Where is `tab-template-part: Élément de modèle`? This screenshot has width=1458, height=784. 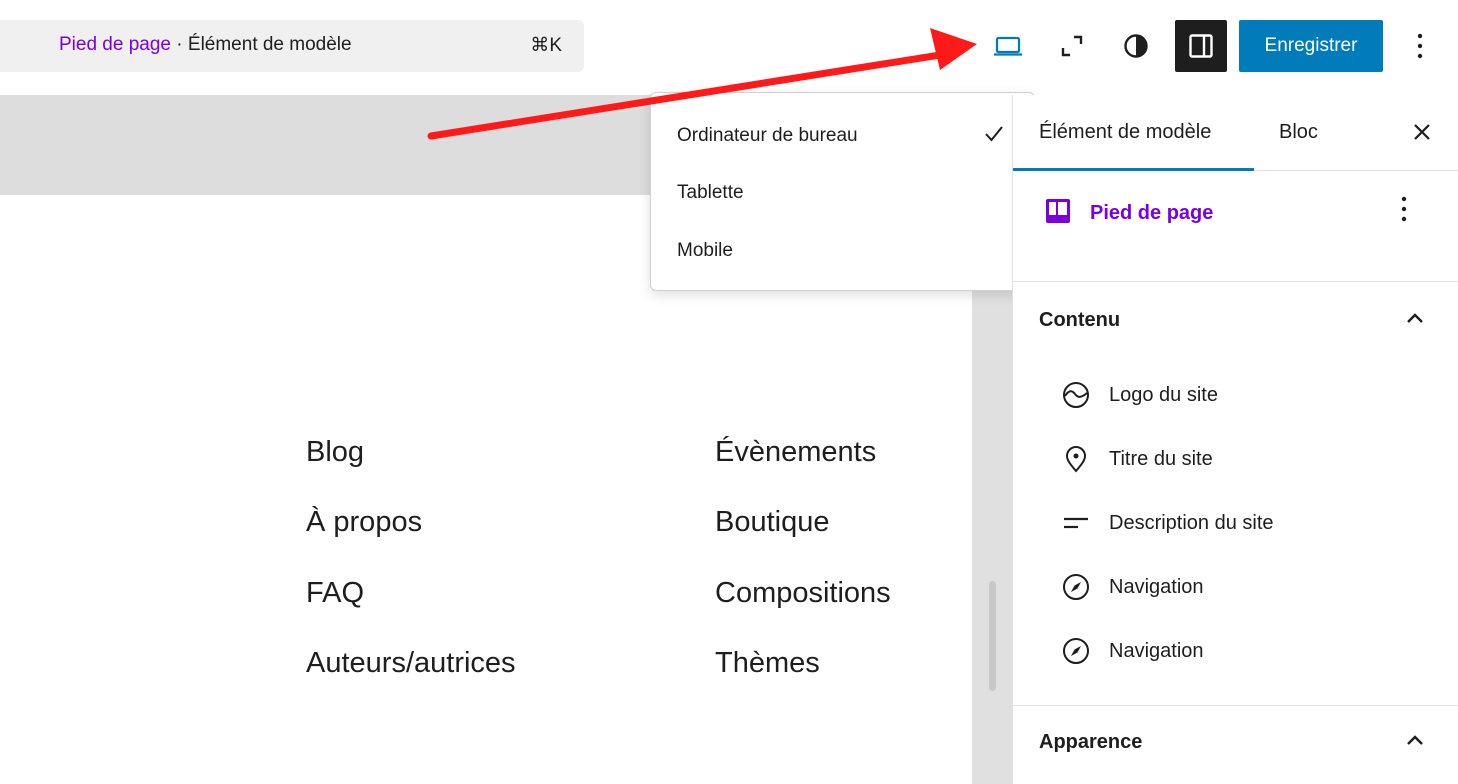 tab-template-part: Élément de modèle is located at coordinates (1125, 132).